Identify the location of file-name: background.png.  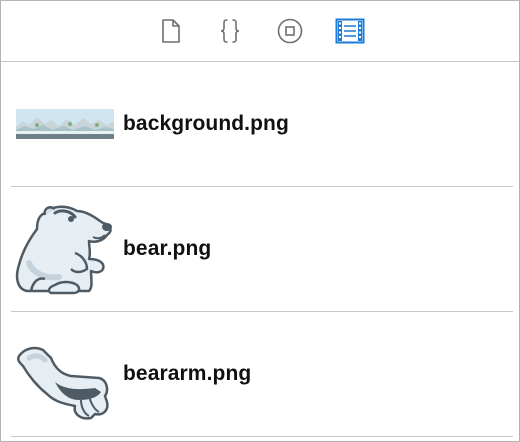
(206, 123).